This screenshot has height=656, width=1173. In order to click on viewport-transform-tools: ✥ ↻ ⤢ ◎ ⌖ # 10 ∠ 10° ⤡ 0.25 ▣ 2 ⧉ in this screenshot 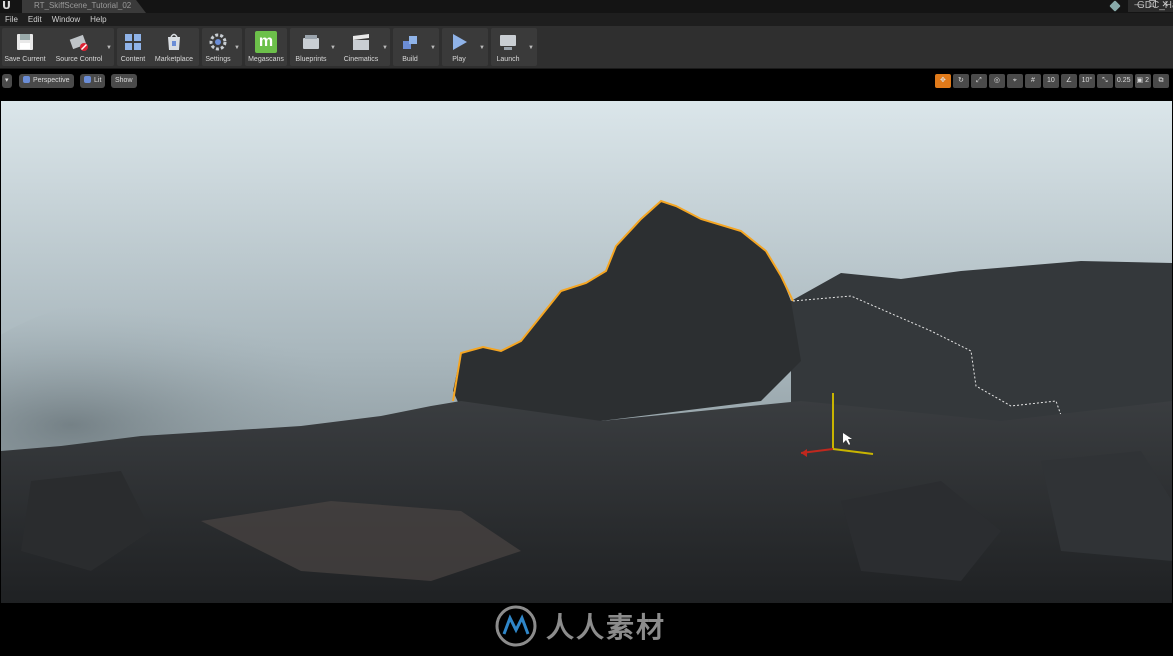, I will do `click(1051, 81)`.